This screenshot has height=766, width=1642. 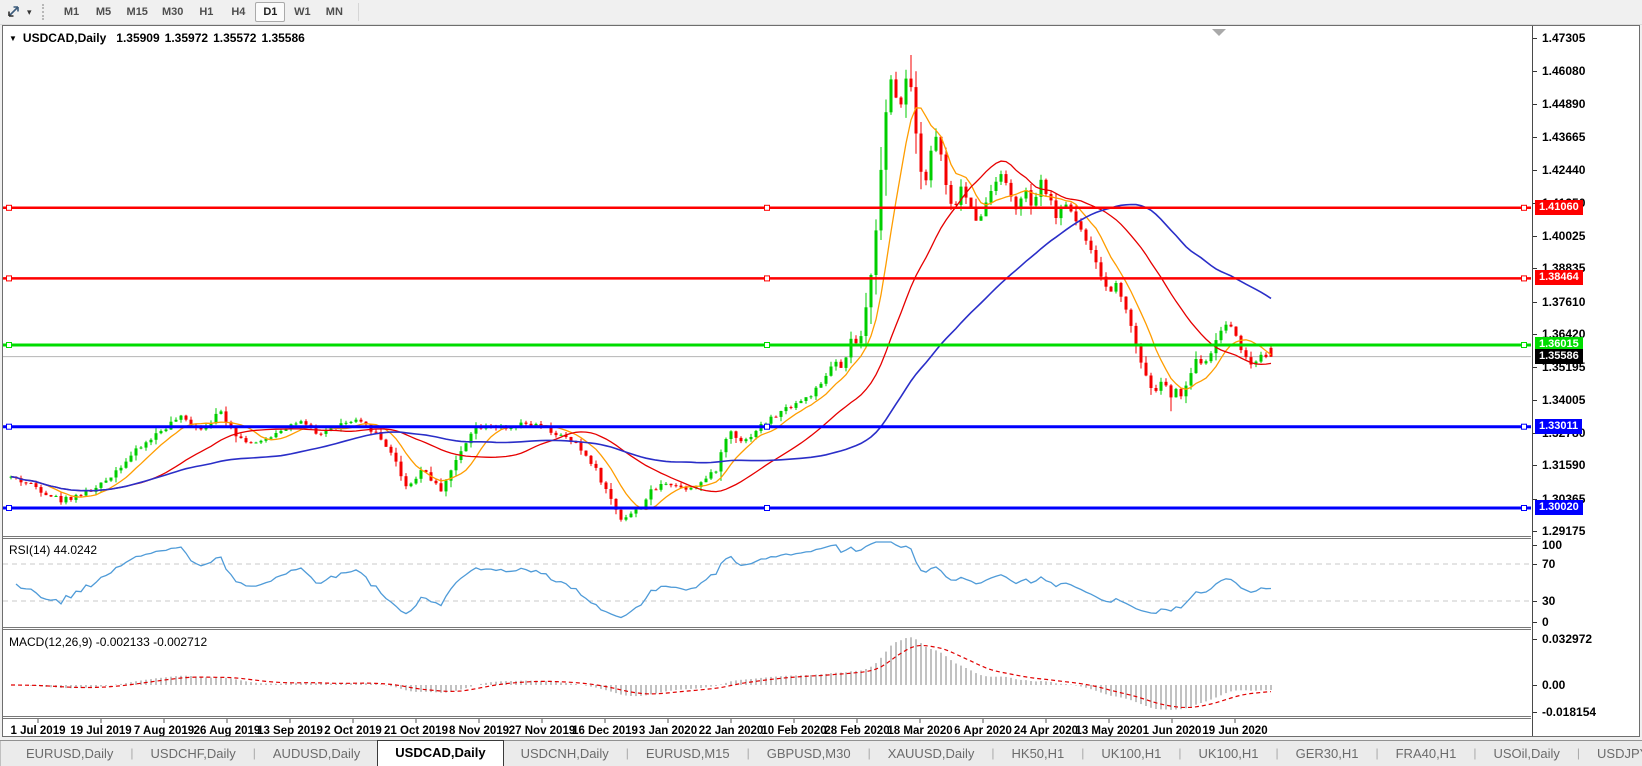 What do you see at coordinates (290, 730) in the screenshot?
I see `date-tick-label: 13 Sep 2019` at bounding box center [290, 730].